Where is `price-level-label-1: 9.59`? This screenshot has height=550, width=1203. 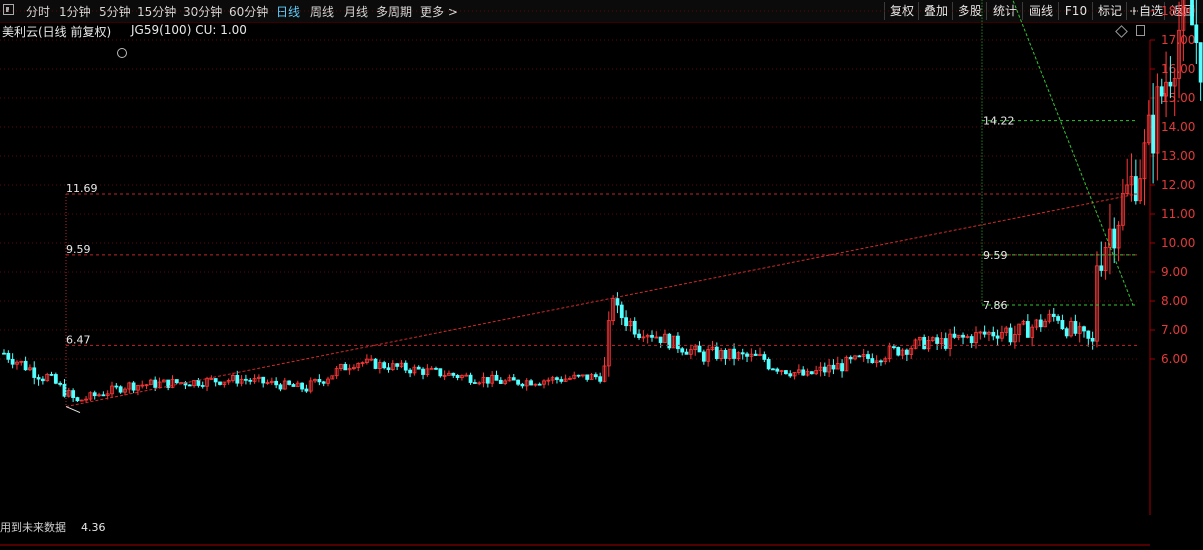
price-level-label-1: 9.59 is located at coordinates (78, 249).